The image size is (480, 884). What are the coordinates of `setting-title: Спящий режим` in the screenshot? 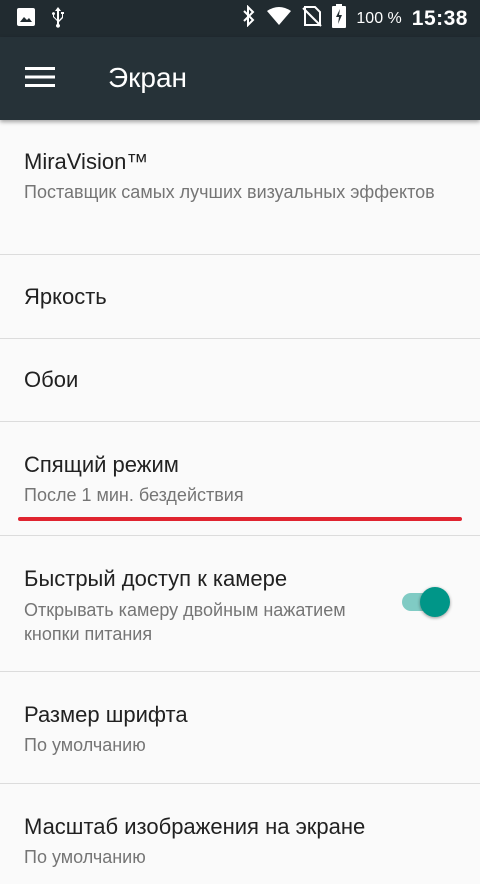 It's located at (101, 464).